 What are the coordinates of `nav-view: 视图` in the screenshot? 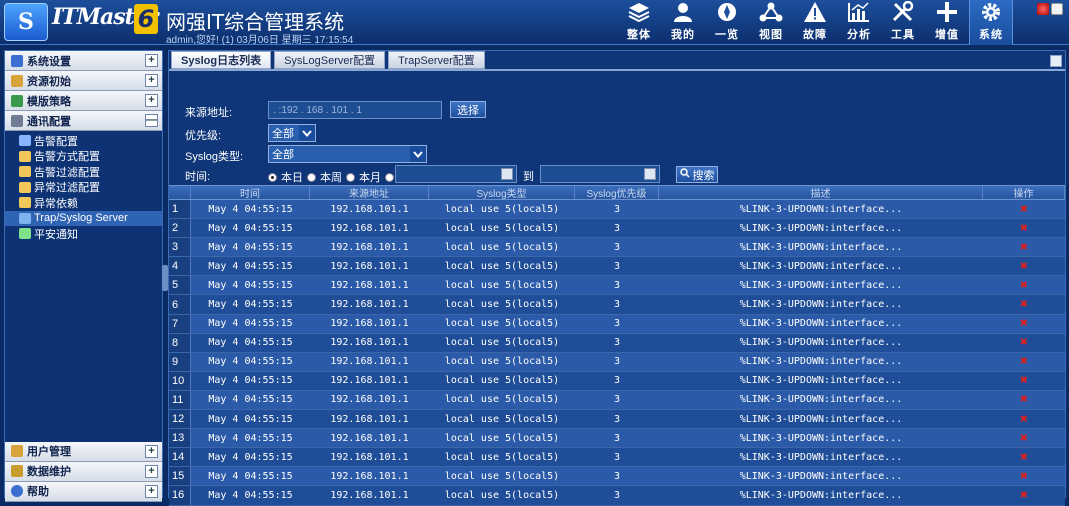 It's located at (771, 22).